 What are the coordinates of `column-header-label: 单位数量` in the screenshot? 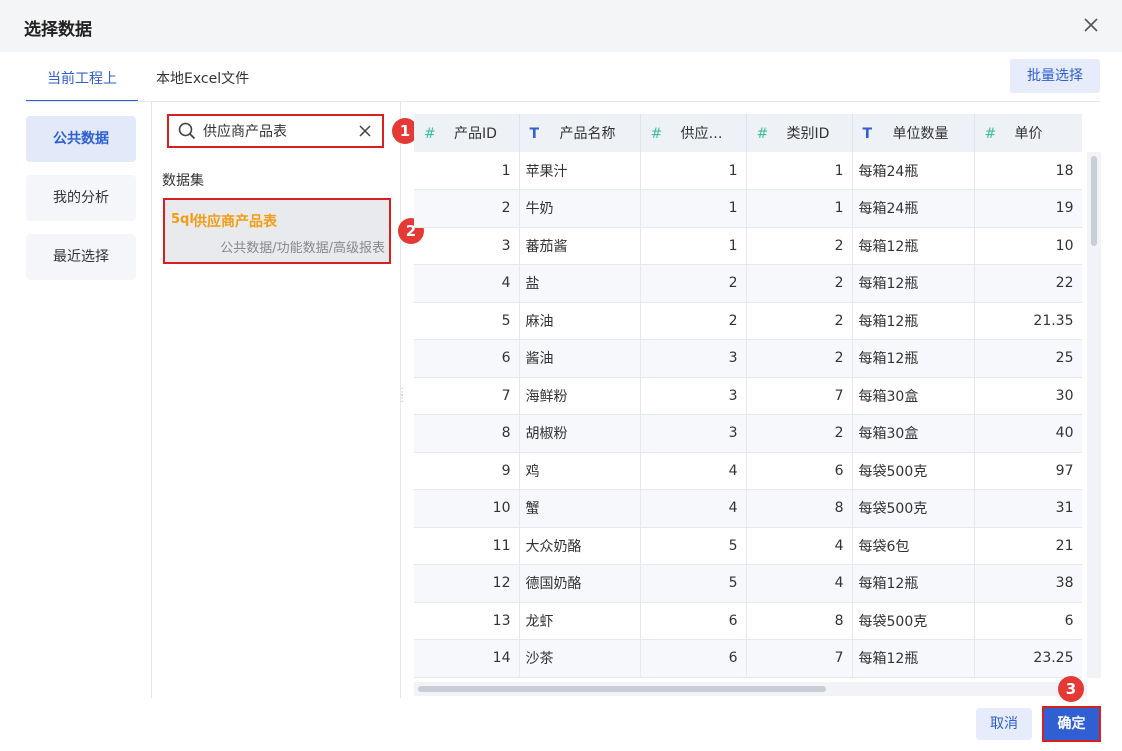 It's located at (920, 134).